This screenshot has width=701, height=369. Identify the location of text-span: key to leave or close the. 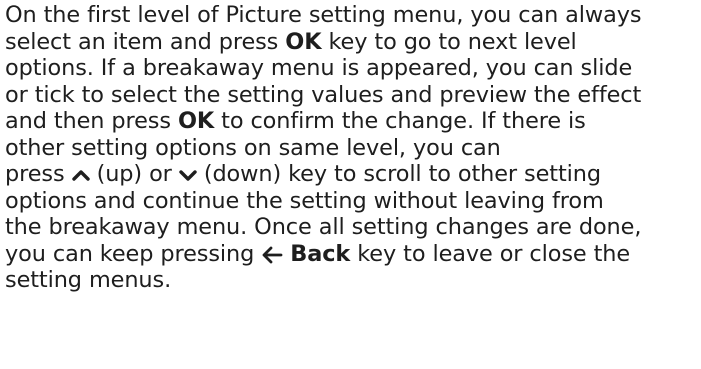
(490, 253).